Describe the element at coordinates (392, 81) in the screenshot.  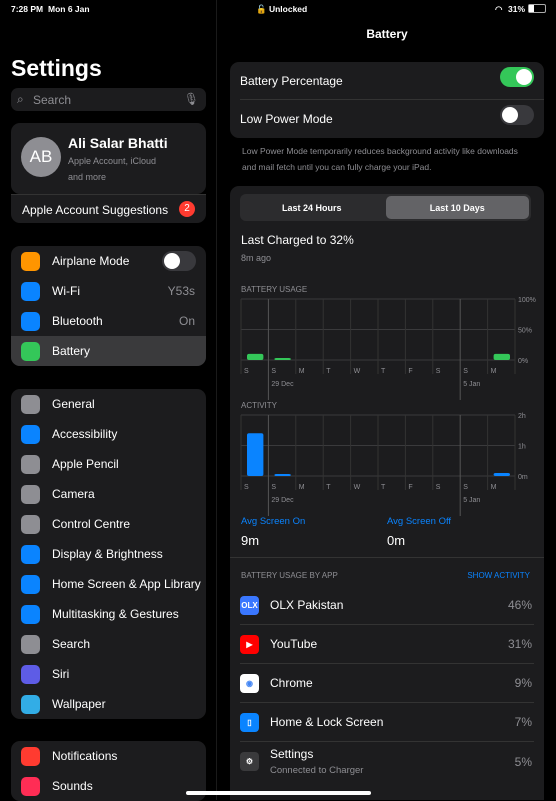
I see `battery-percentage-row: Battery Percentage` at that location.